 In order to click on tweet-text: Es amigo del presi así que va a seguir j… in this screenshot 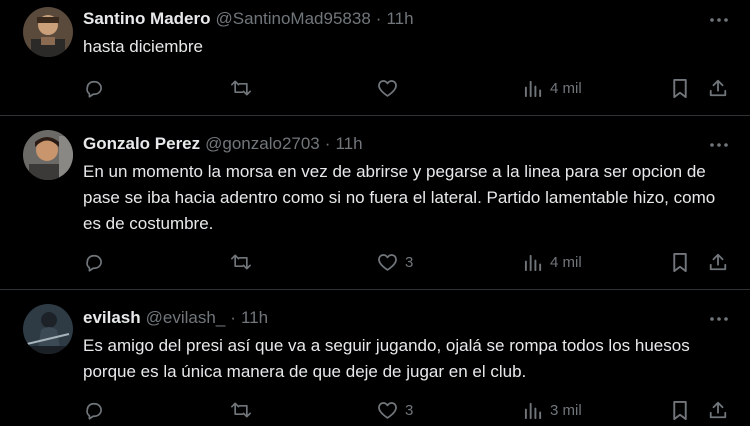, I will do `click(386, 358)`.